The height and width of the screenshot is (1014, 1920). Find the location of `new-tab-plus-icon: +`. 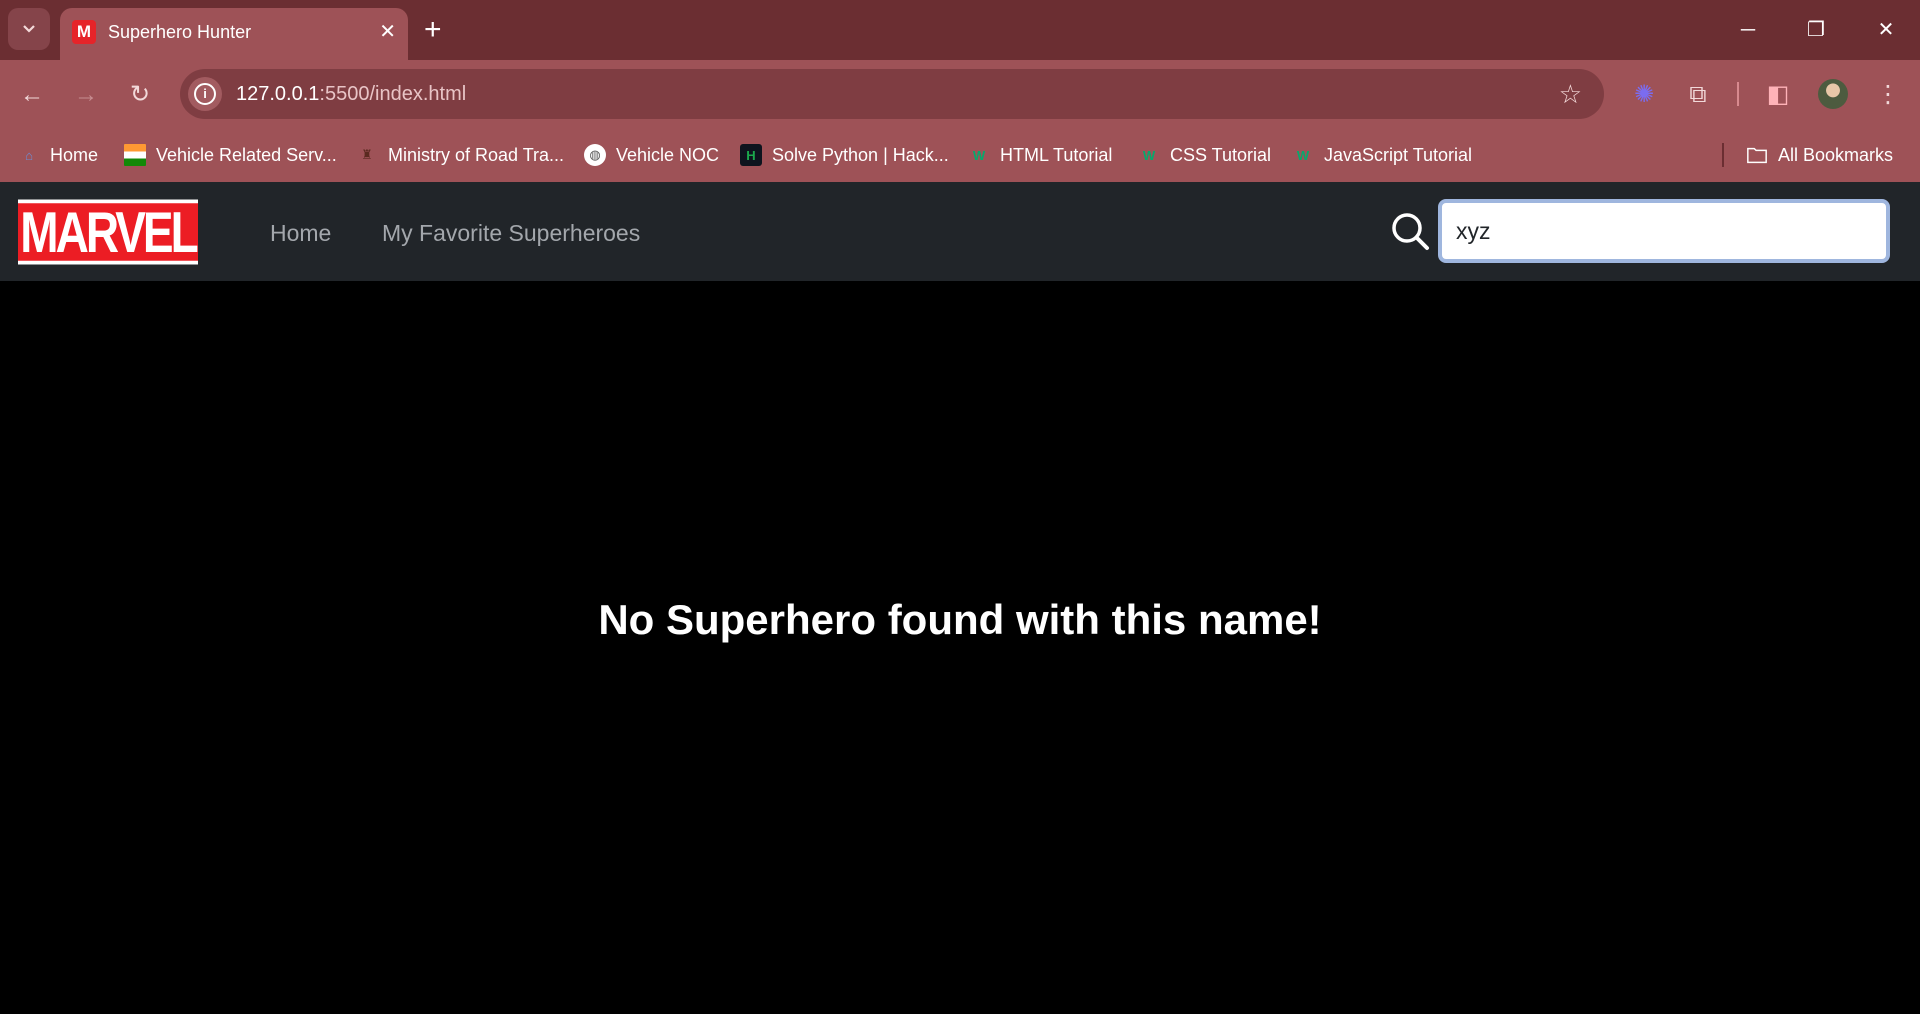

new-tab-plus-icon: + is located at coordinates (433, 30).